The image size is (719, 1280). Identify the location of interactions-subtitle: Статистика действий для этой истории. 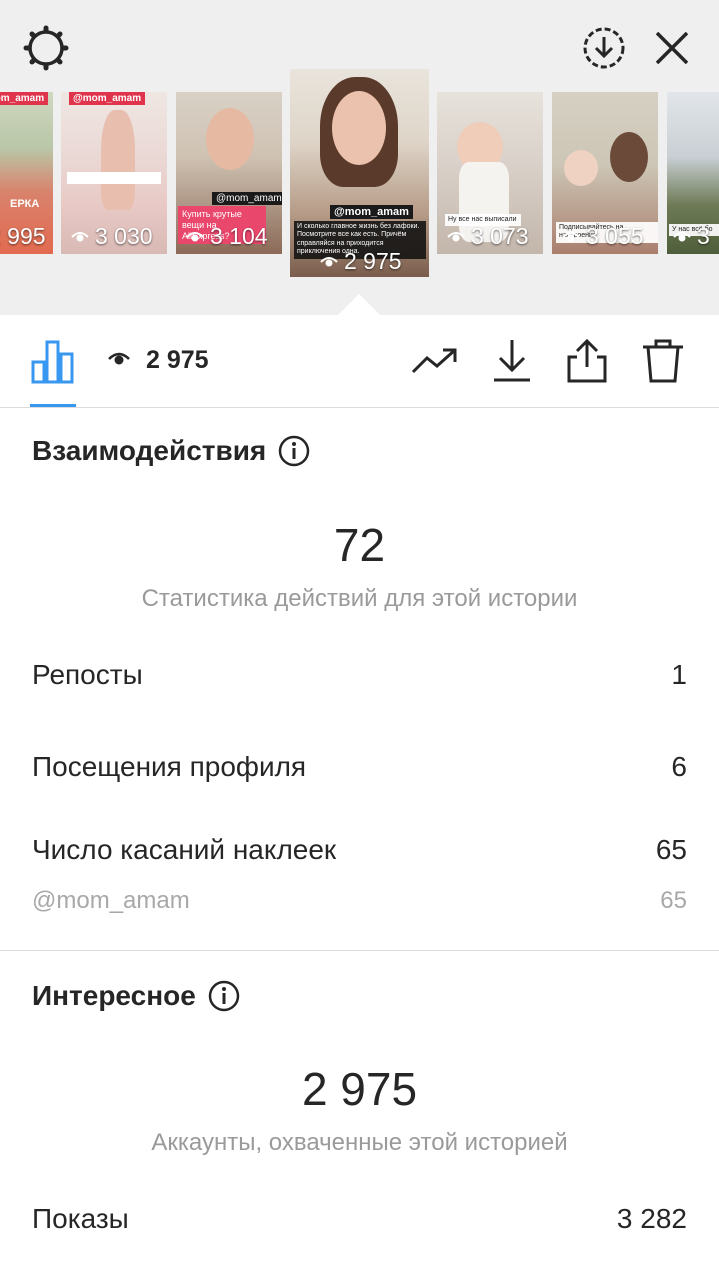
(359, 598).